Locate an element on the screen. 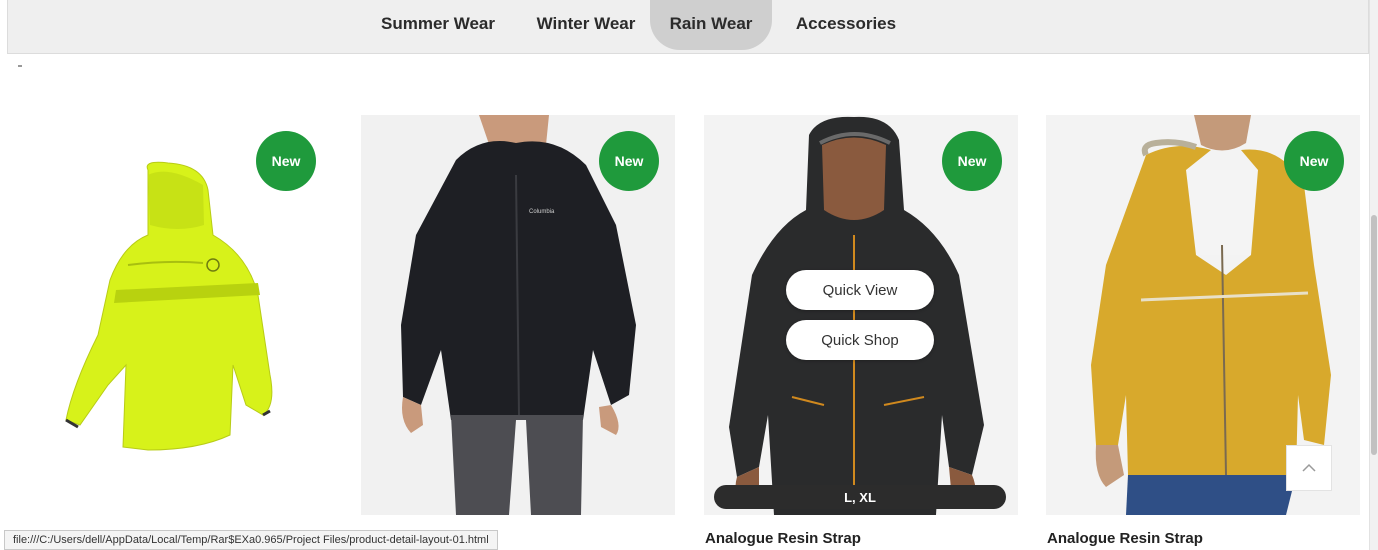  chevron-up-icon is located at coordinates (1309, 467).